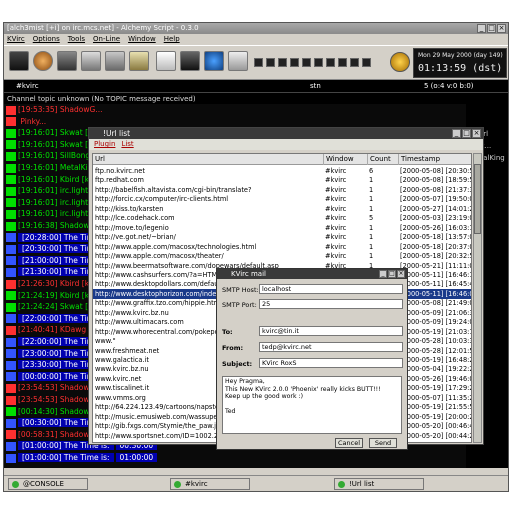 Image resolution: width=512 pixels, height=512 pixels. I want to click on menu-window: Window, so click(142, 39).